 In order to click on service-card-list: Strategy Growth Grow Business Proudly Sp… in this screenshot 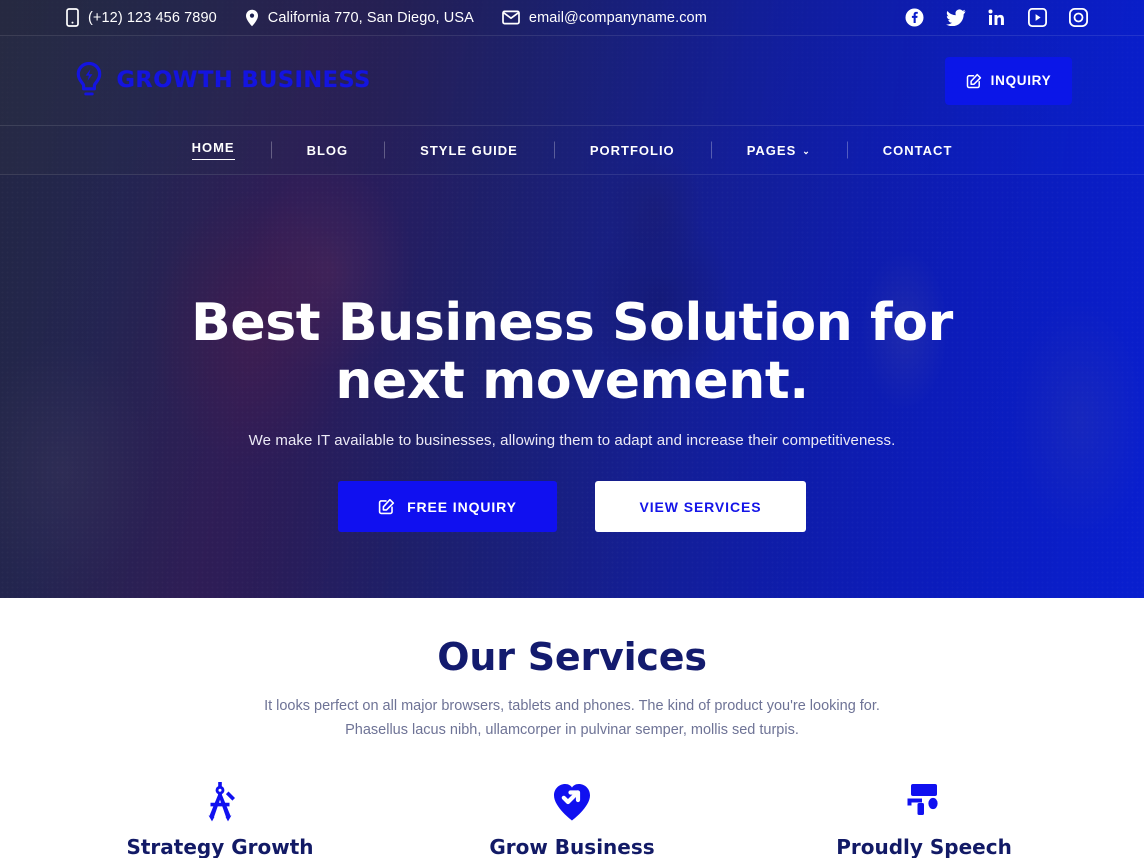, I will do `click(572, 819)`.